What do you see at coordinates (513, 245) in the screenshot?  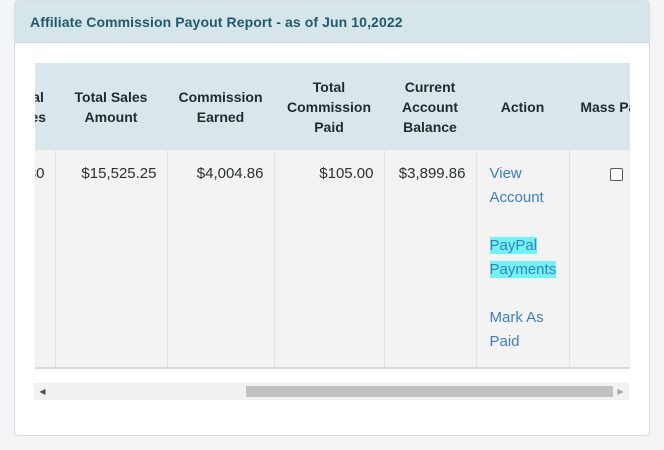 I see `paypal-link-line-1: PayPal` at bounding box center [513, 245].